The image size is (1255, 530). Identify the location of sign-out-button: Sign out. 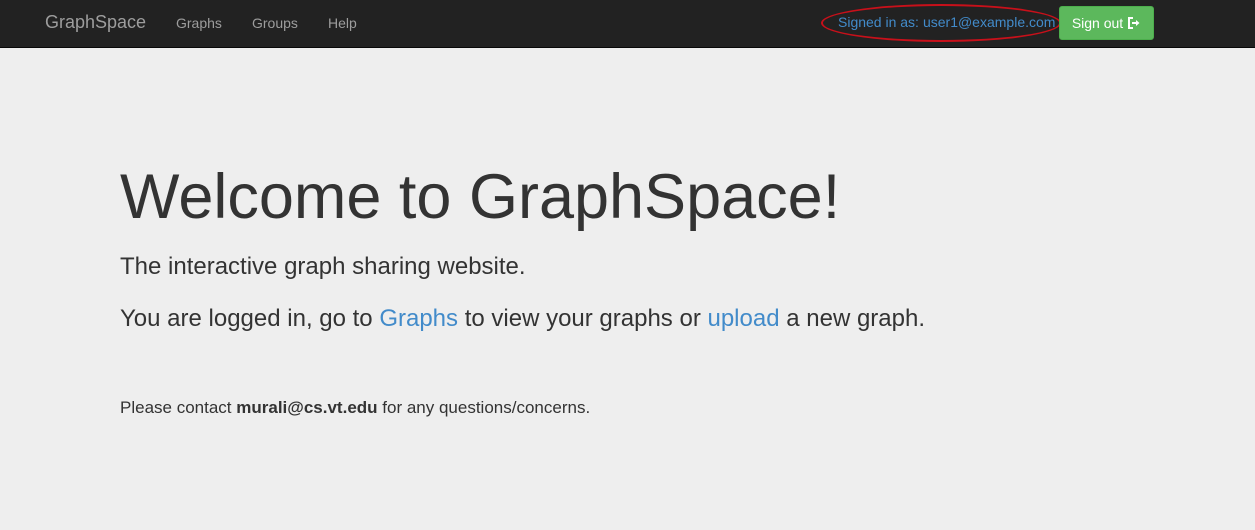
(1106, 23).